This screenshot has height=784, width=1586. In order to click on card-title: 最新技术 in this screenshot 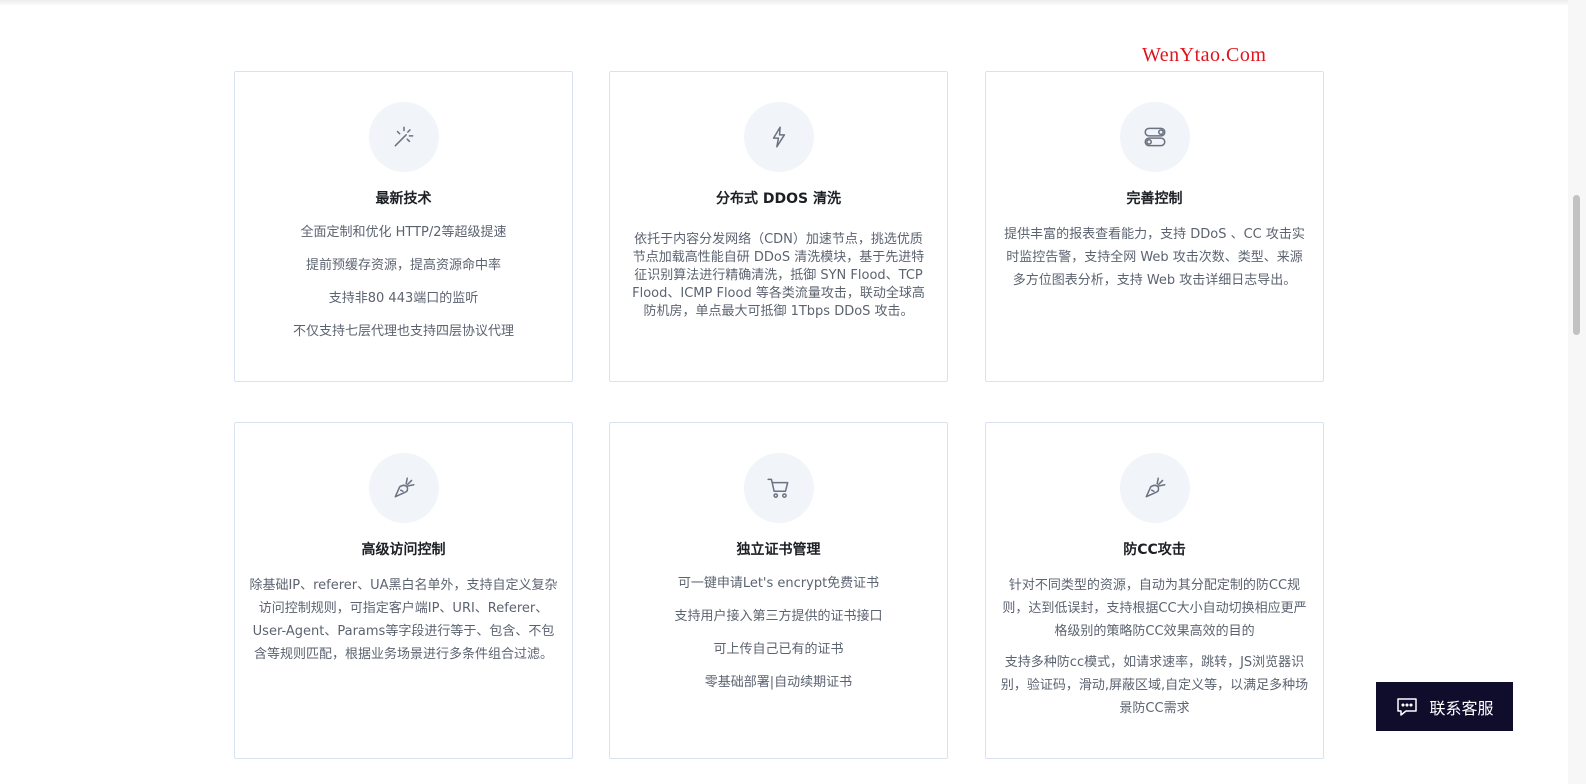, I will do `click(403, 199)`.